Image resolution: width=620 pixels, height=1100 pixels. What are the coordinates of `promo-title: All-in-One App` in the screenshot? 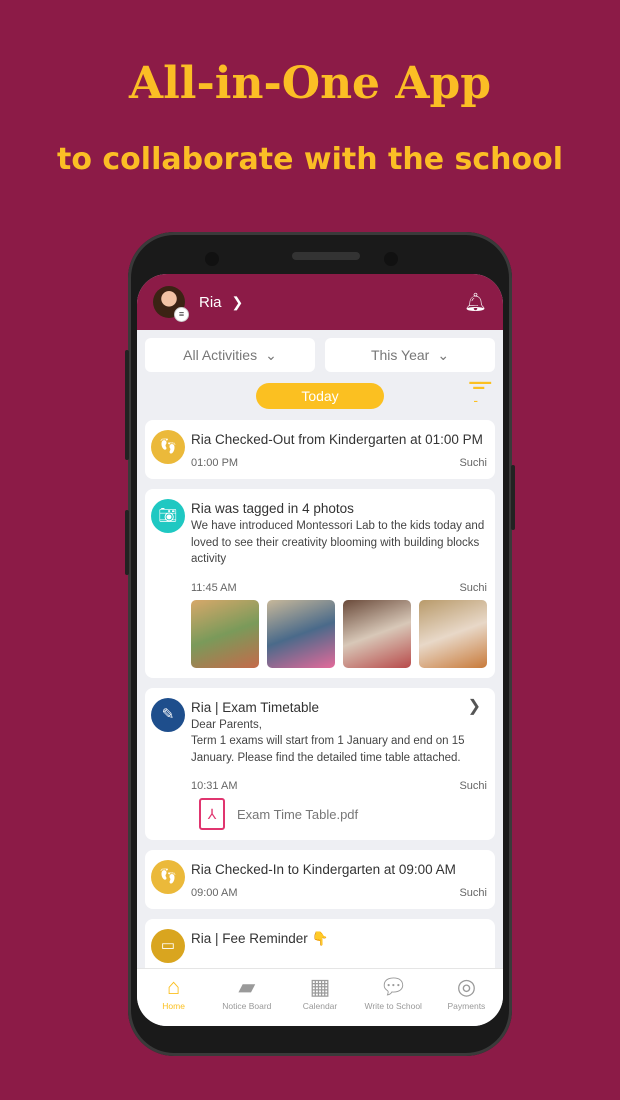 It's located at (310, 83).